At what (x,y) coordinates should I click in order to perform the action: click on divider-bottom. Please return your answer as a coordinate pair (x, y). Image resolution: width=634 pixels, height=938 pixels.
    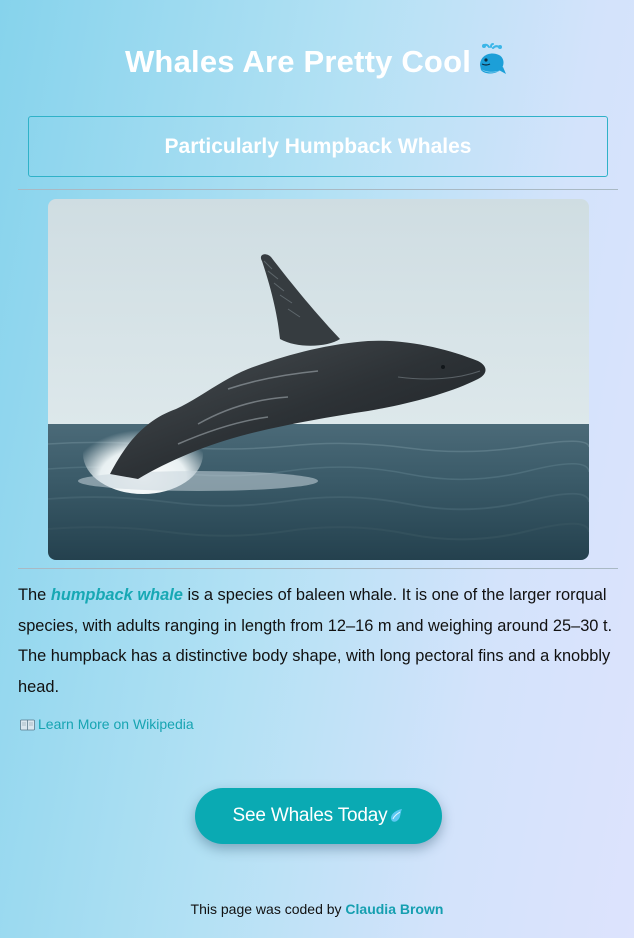
    Looking at the image, I should click on (318, 568).